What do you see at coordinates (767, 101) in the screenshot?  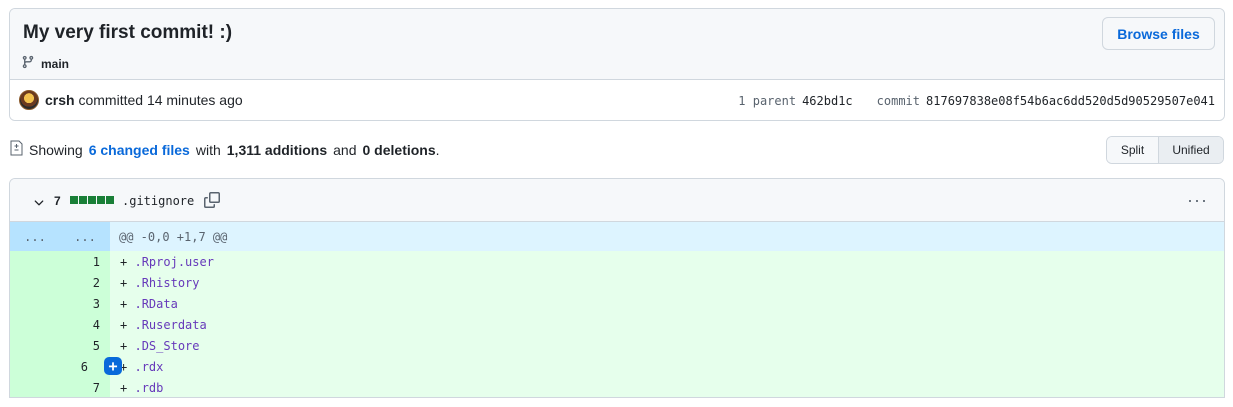 I see `parent-label: 1 parent` at bounding box center [767, 101].